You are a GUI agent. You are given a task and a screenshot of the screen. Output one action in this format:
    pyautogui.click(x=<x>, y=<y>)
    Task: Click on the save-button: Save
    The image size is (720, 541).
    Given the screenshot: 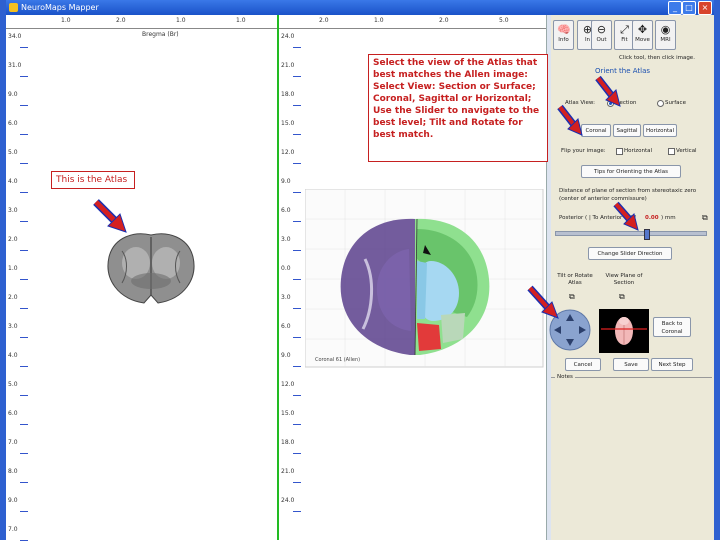 What is the action you would take?
    pyautogui.click(x=631, y=364)
    